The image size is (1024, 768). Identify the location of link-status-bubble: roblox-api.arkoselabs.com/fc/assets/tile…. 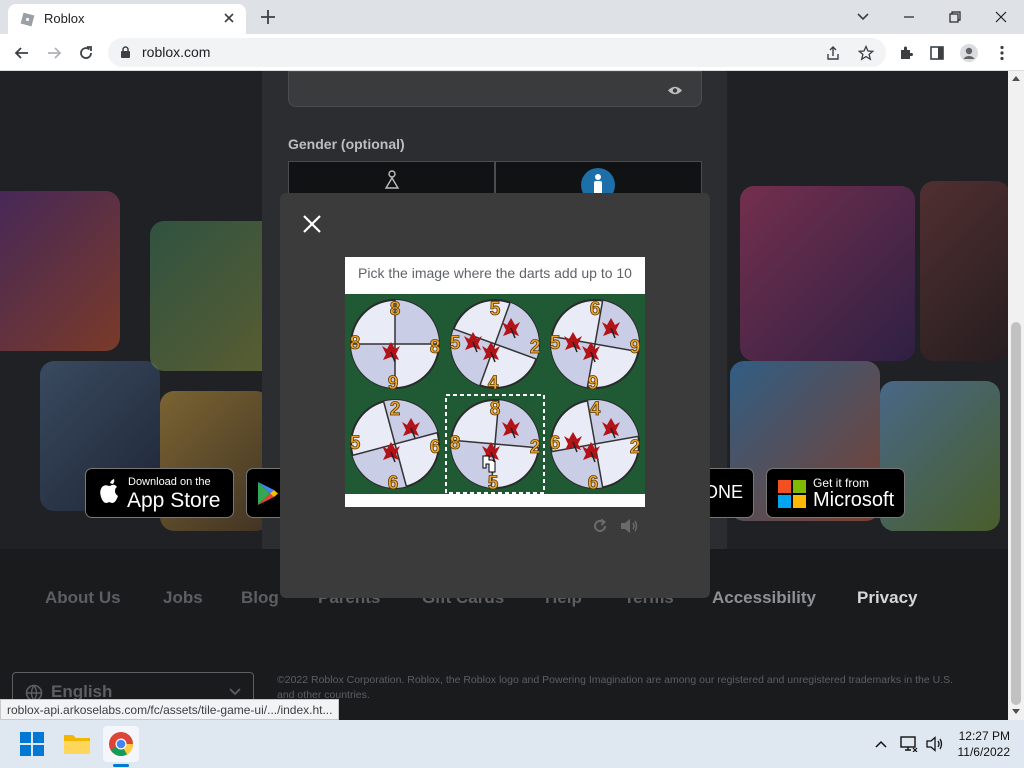
(170, 709).